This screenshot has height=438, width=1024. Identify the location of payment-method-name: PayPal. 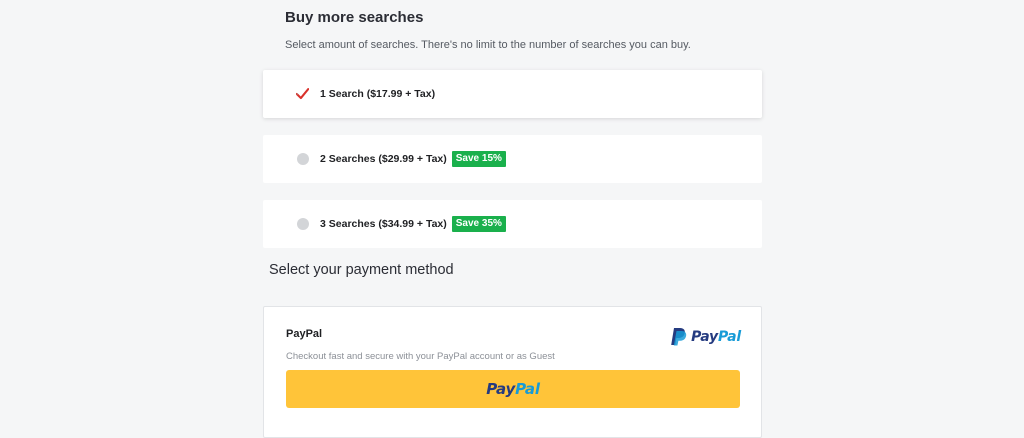
(304, 334).